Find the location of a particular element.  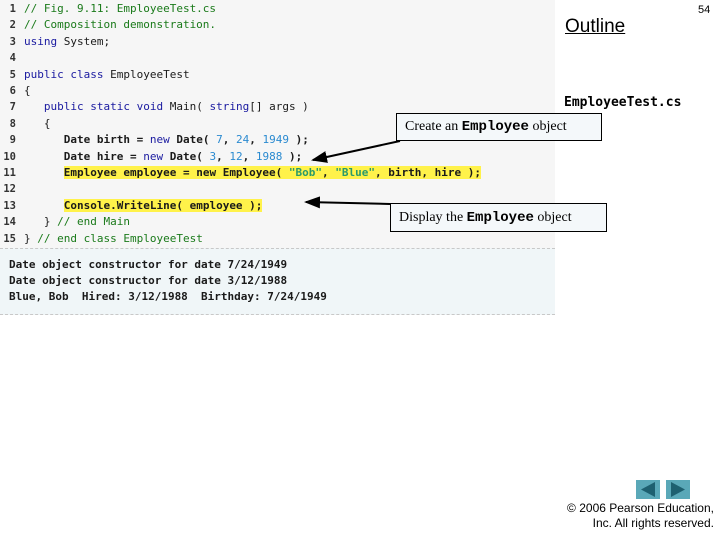

code-token: 24 is located at coordinates (242, 140).